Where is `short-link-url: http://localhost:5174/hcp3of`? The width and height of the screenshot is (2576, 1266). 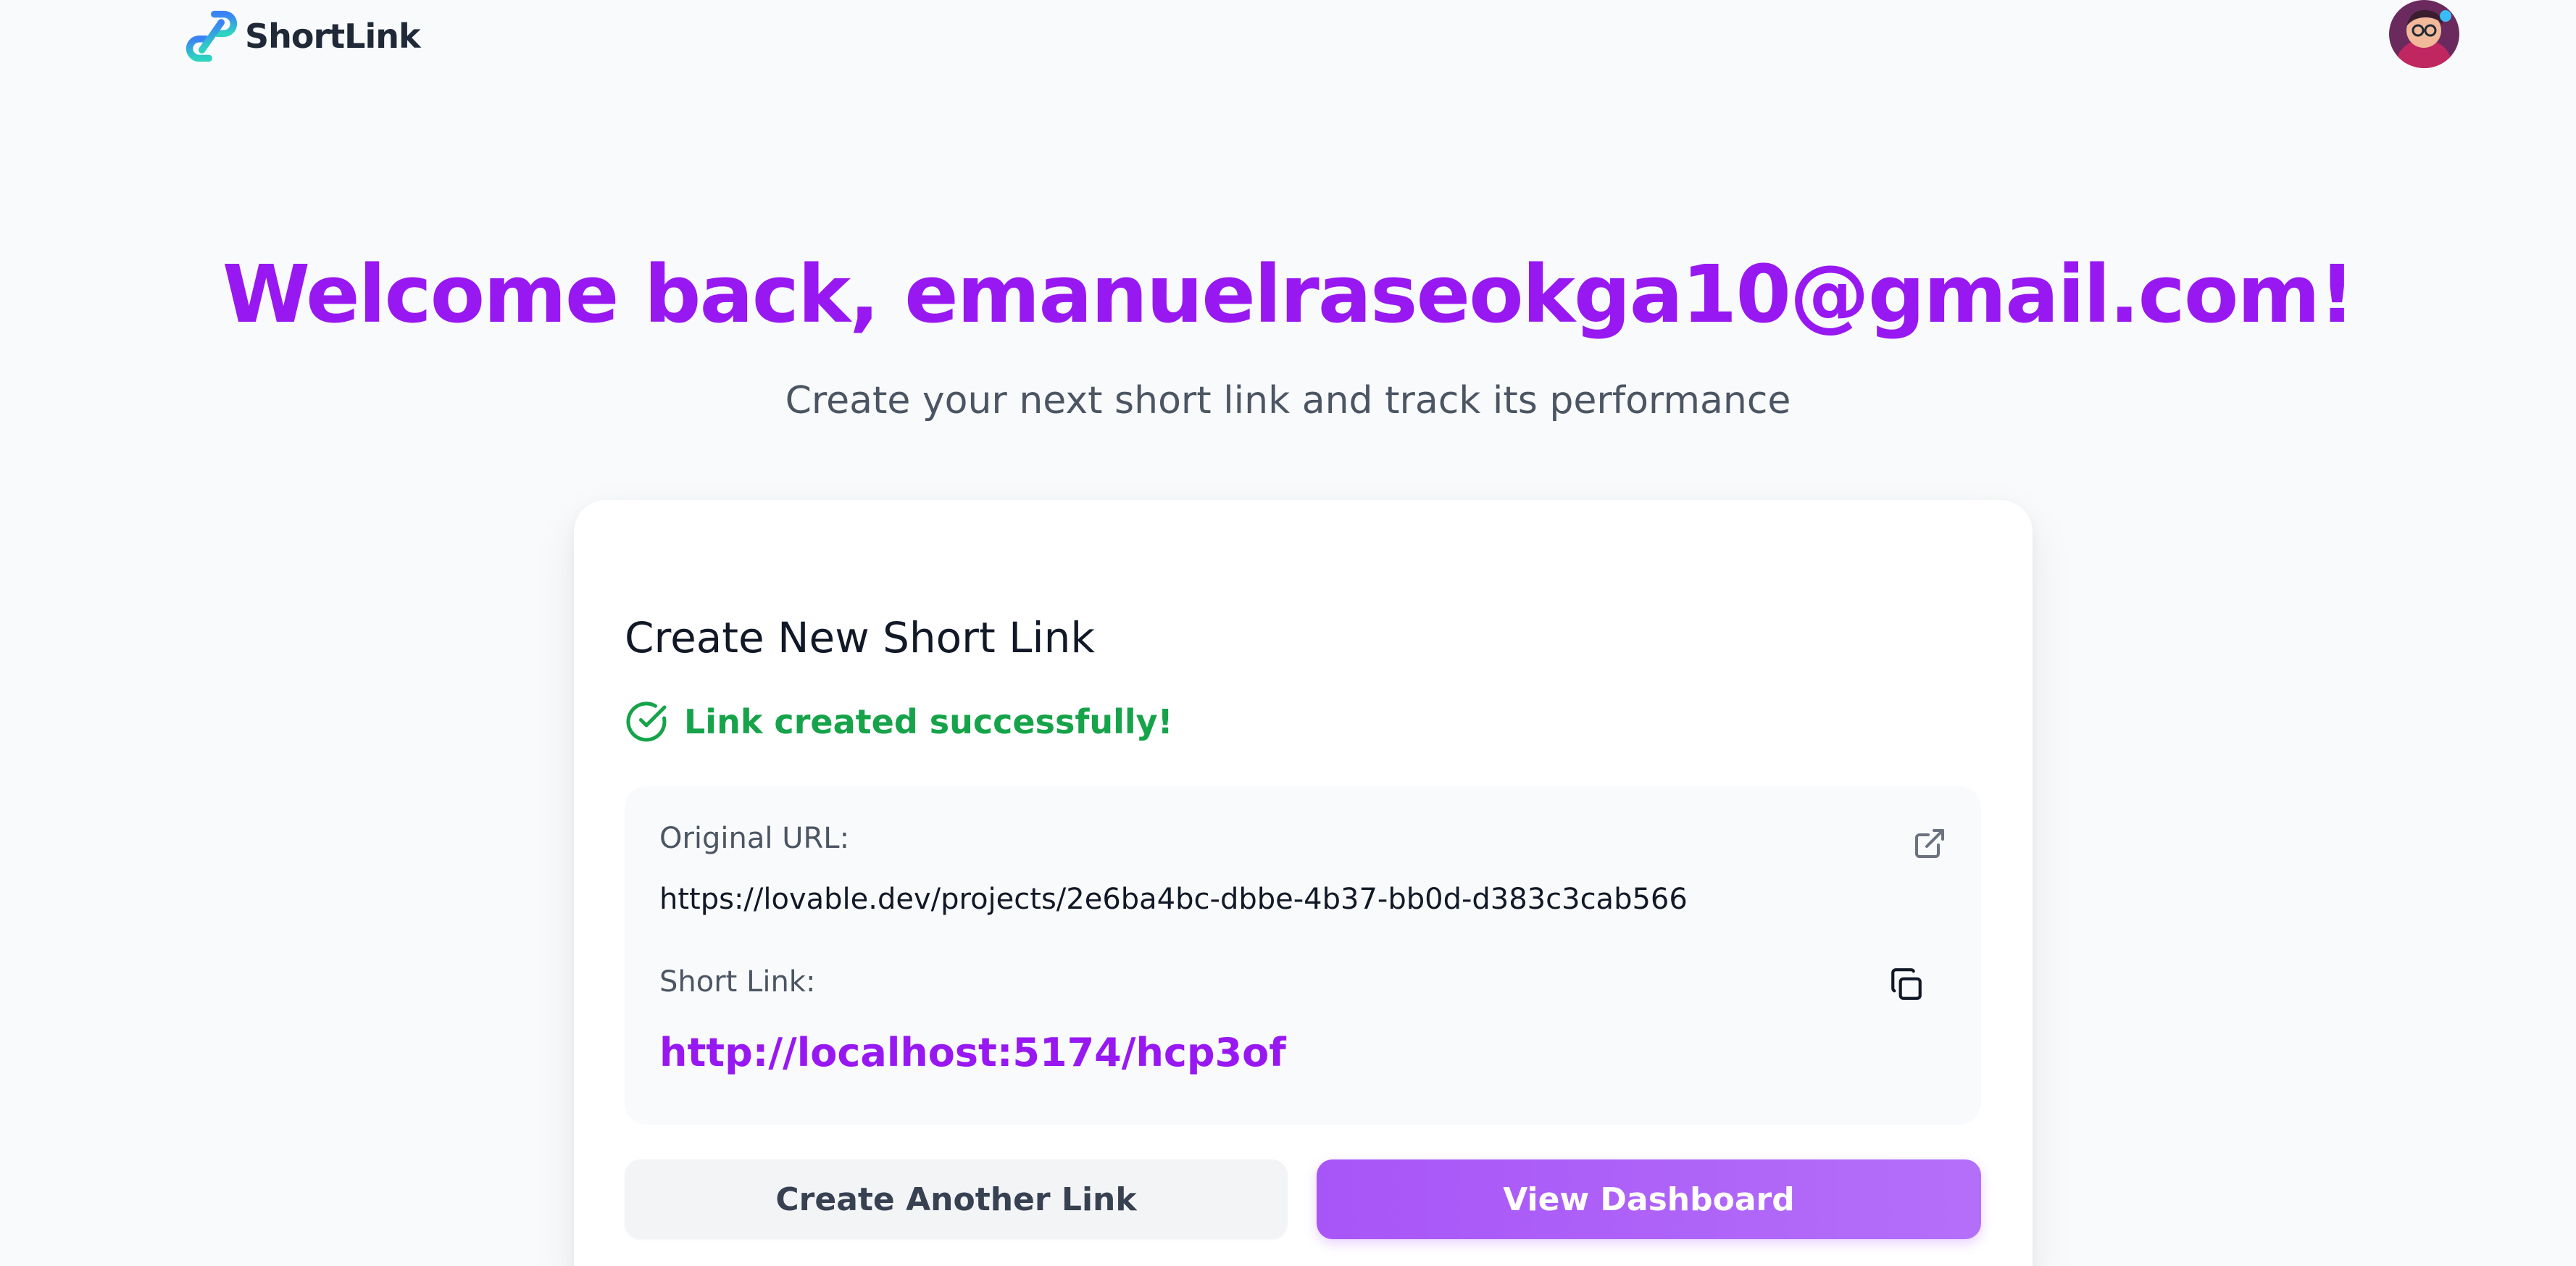 short-link-url: http://localhost:5174/hcp3of is located at coordinates (972, 1052).